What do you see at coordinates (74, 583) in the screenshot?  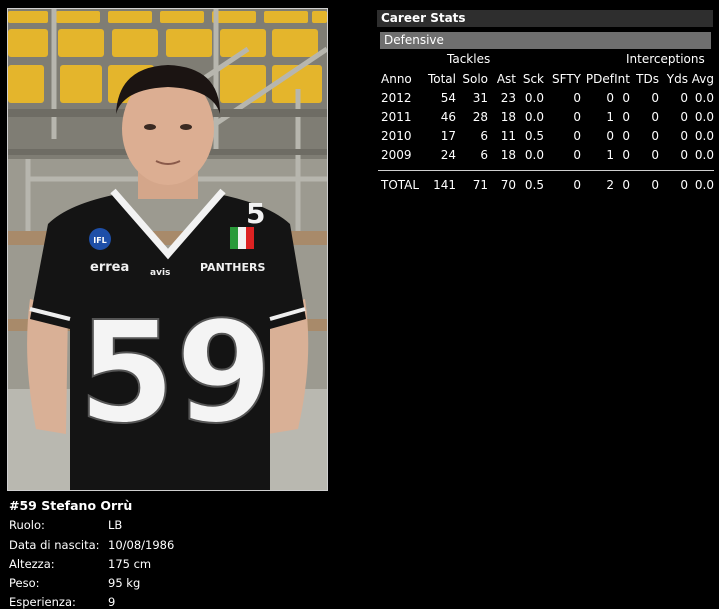 I see `info-row-weight: Peso: 95 kg` at bounding box center [74, 583].